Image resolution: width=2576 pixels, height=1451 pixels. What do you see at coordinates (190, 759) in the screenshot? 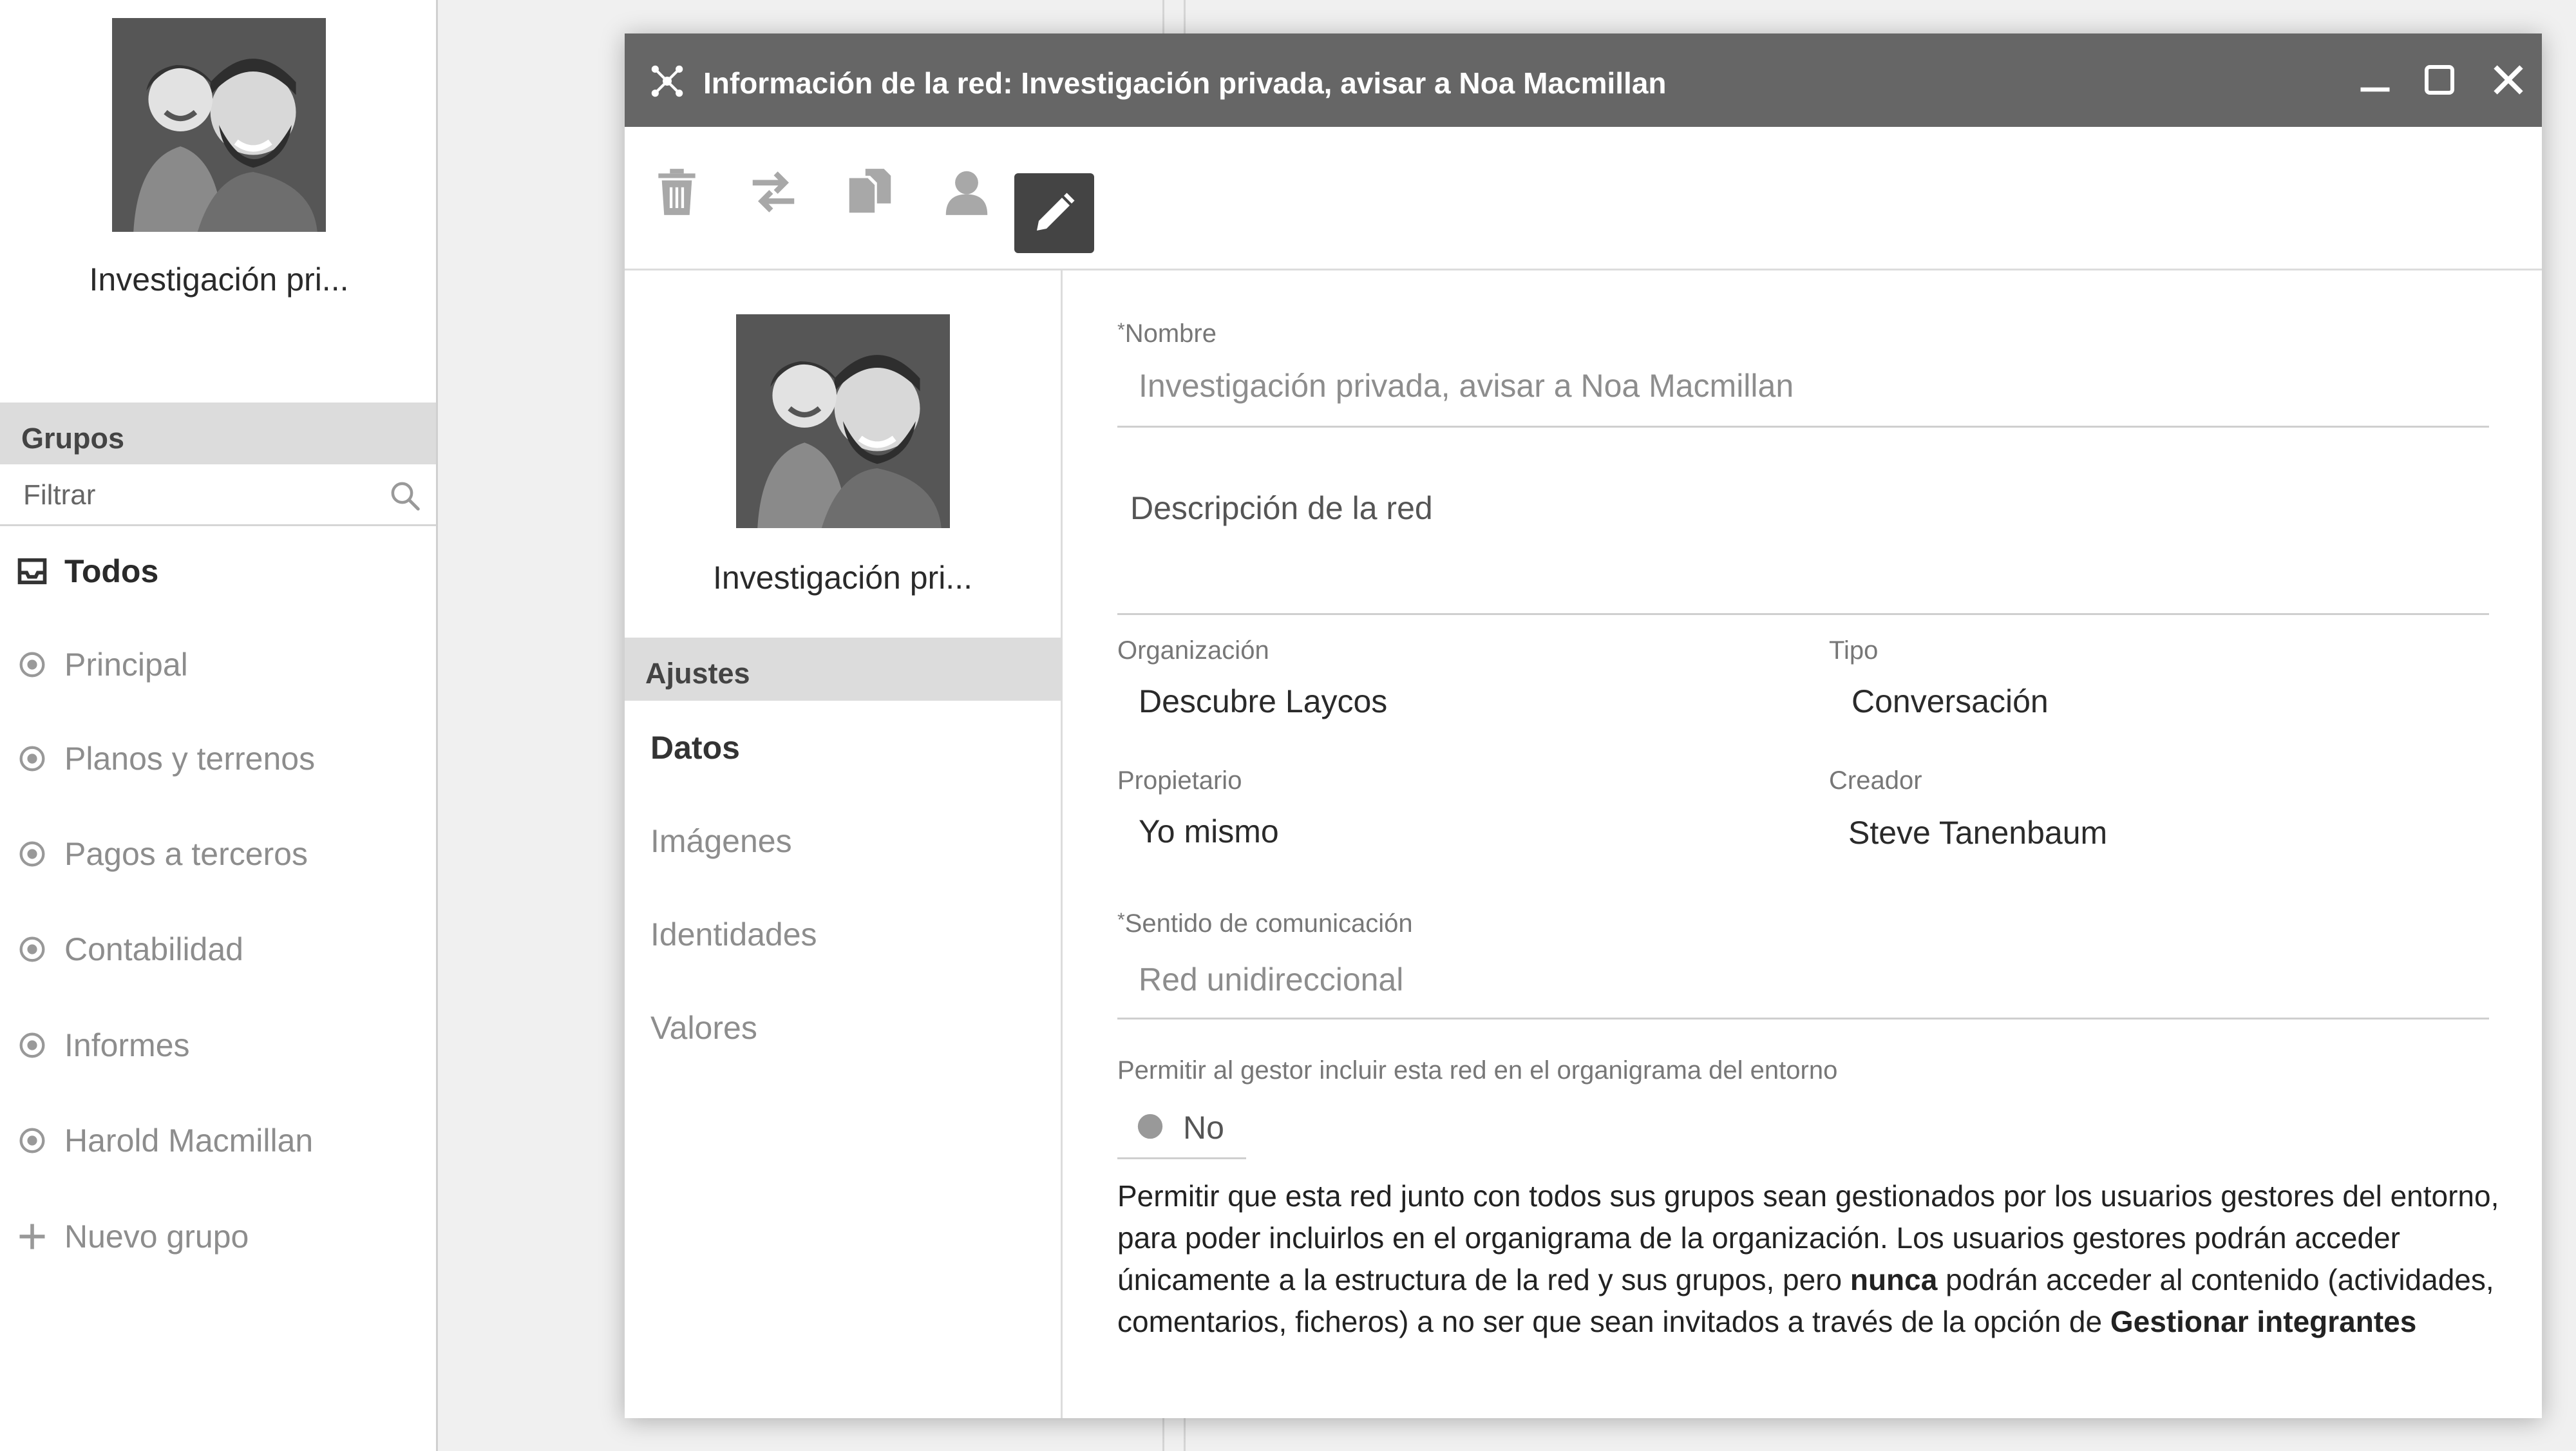
I see `group-item-label: Planos y terrenos` at bounding box center [190, 759].